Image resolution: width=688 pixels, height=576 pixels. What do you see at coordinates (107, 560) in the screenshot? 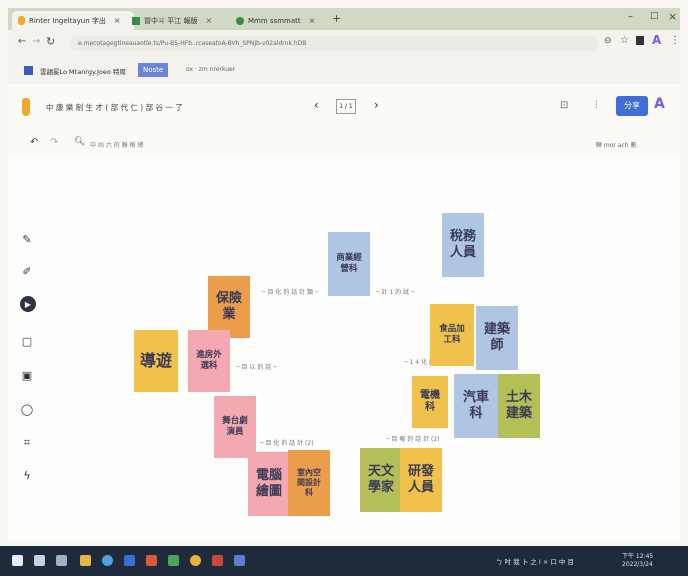
I see `edge-icon` at bounding box center [107, 560].